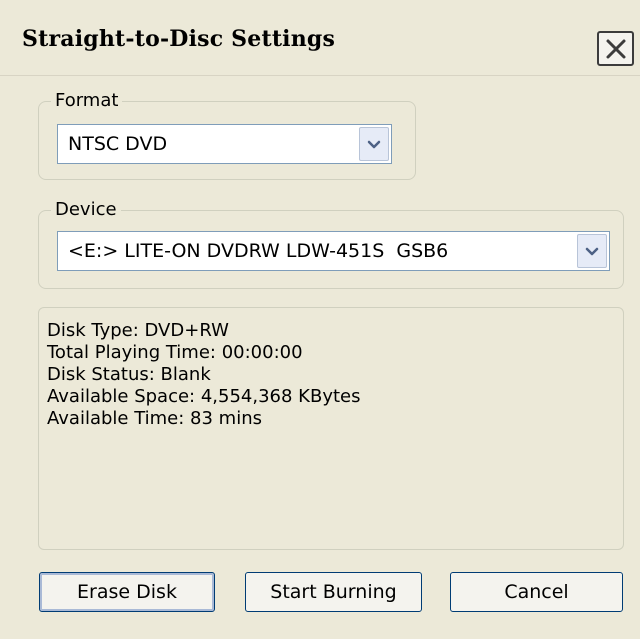 The image size is (640, 639). I want to click on device-select: <E:> LITE-ON DVDRW LDW-451S GSB6, so click(333, 251).